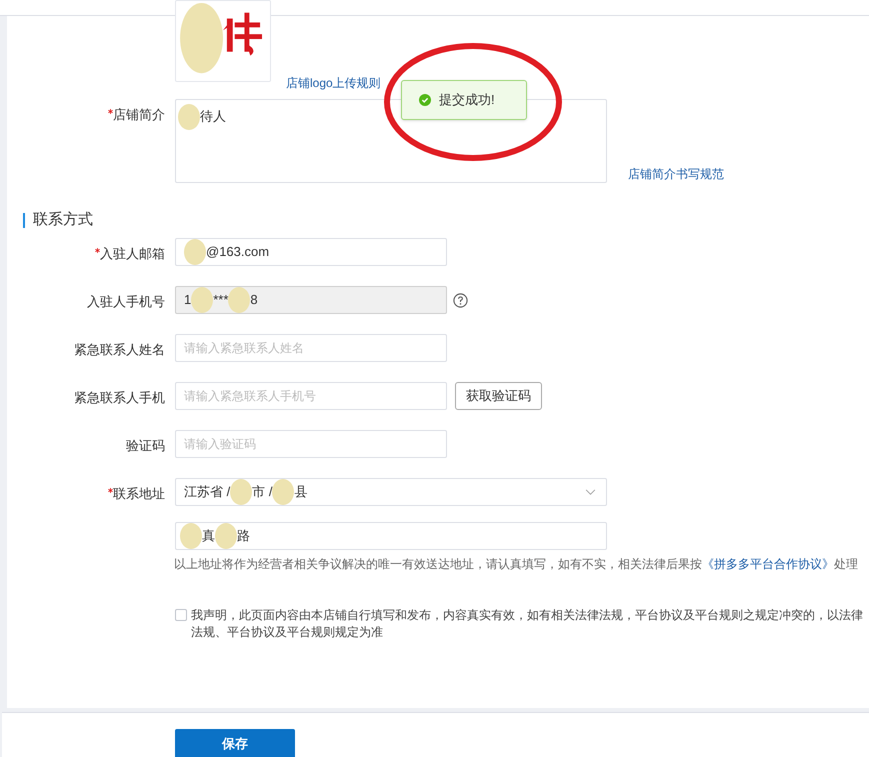 The image size is (869, 757). What do you see at coordinates (262, 492) in the screenshot?
I see `value-text: 市 /` at bounding box center [262, 492].